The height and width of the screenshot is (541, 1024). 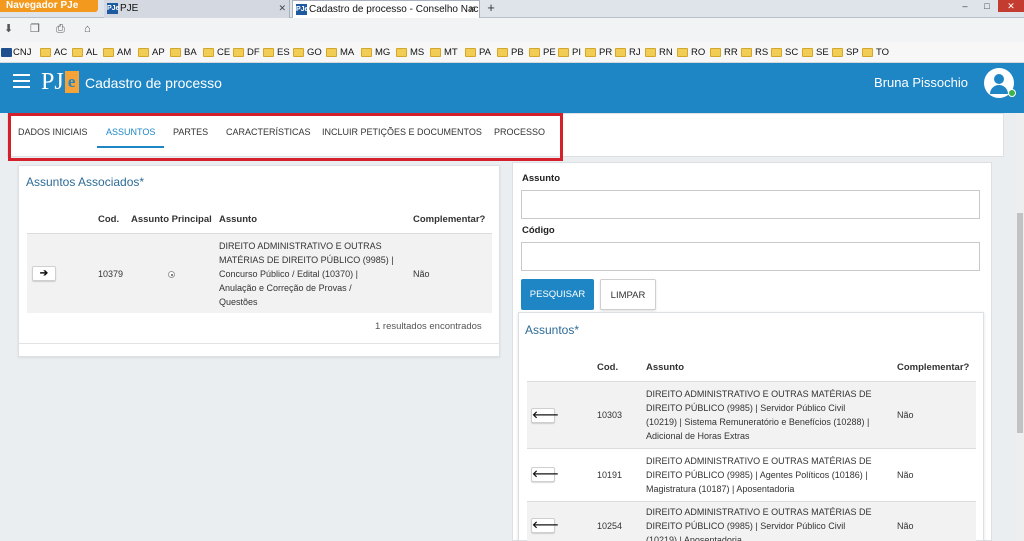 What do you see at coordinates (628, 294) in the screenshot?
I see `clear-button: LIMPAR` at bounding box center [628, 294].